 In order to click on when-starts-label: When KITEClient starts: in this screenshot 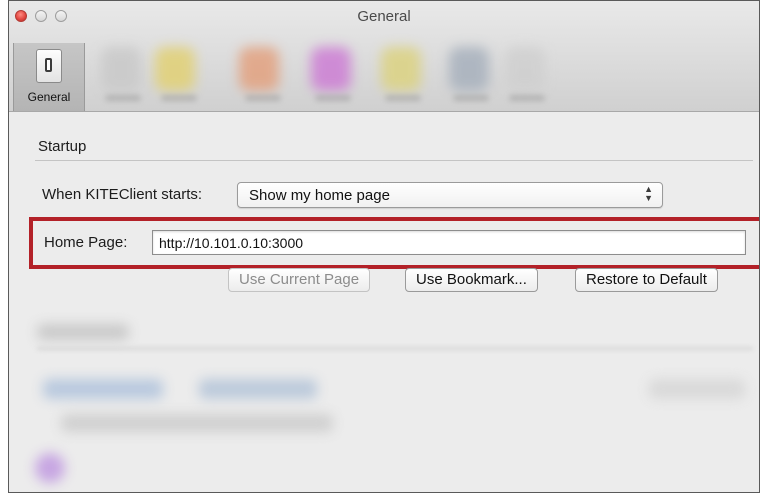, I will do `click(122, 194)`.